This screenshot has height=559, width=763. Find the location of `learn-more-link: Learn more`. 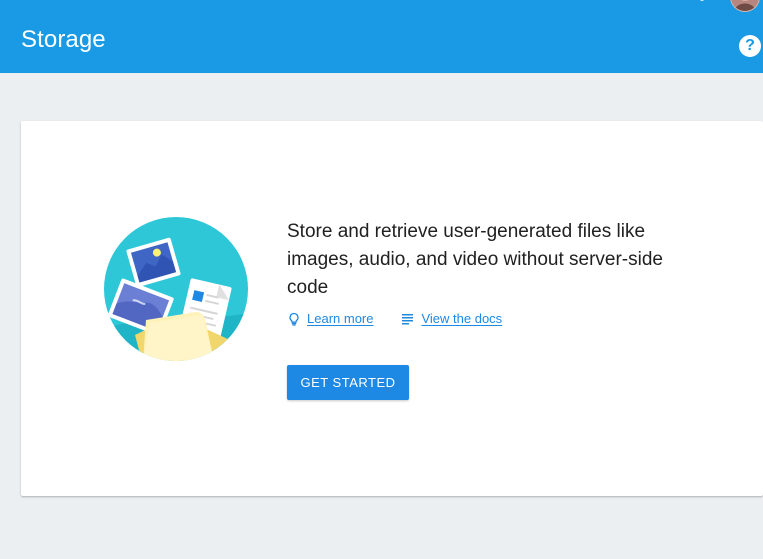

learn-more-link: Learn more is located at coordinates (330, 318).